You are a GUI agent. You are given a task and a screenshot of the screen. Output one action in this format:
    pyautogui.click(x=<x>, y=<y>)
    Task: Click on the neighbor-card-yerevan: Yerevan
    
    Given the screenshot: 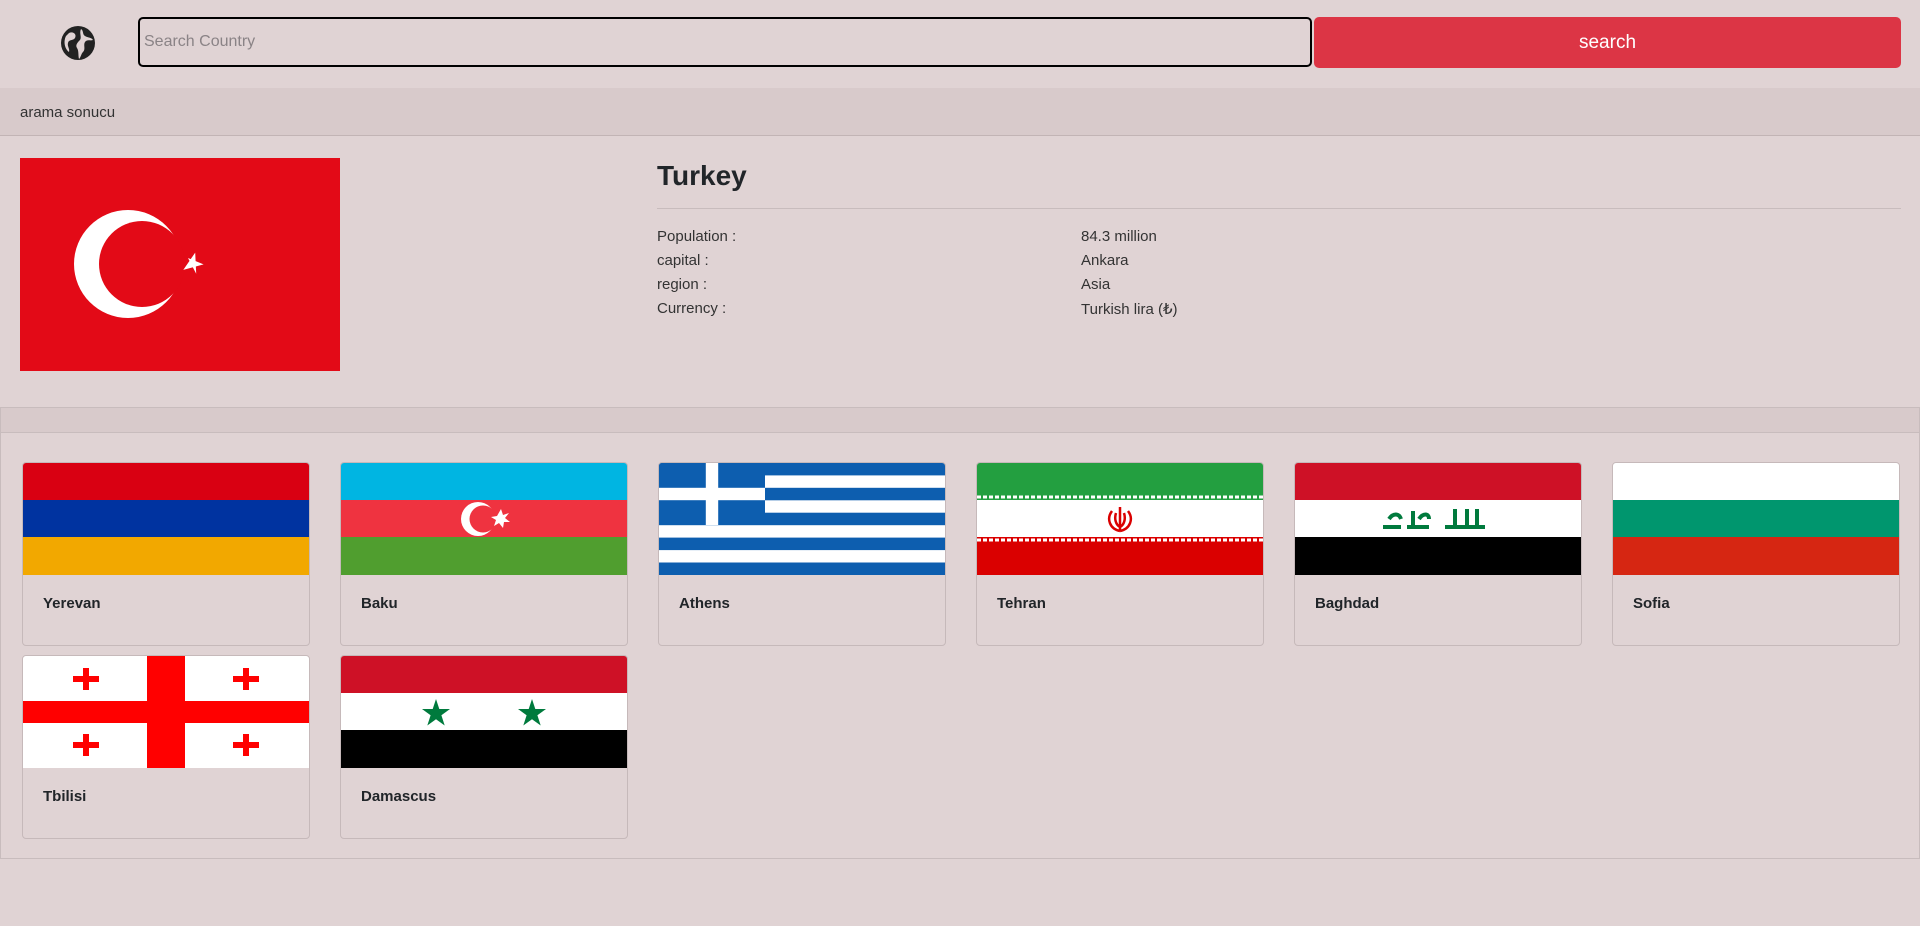 What is the action you would take?
    pyautogui.click(x=166, y=554)
    